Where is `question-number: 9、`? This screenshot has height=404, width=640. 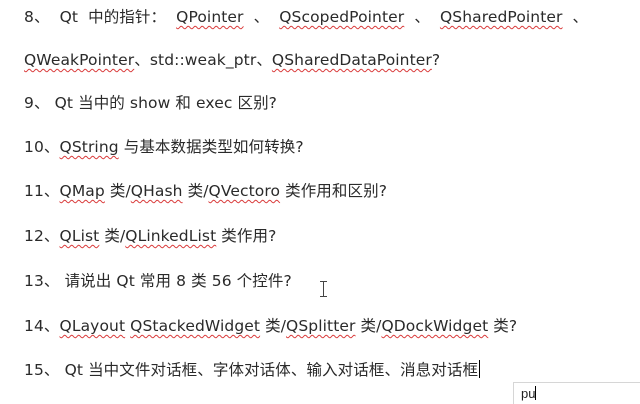 question-number: 9、 is located at coordinates (37, 103).